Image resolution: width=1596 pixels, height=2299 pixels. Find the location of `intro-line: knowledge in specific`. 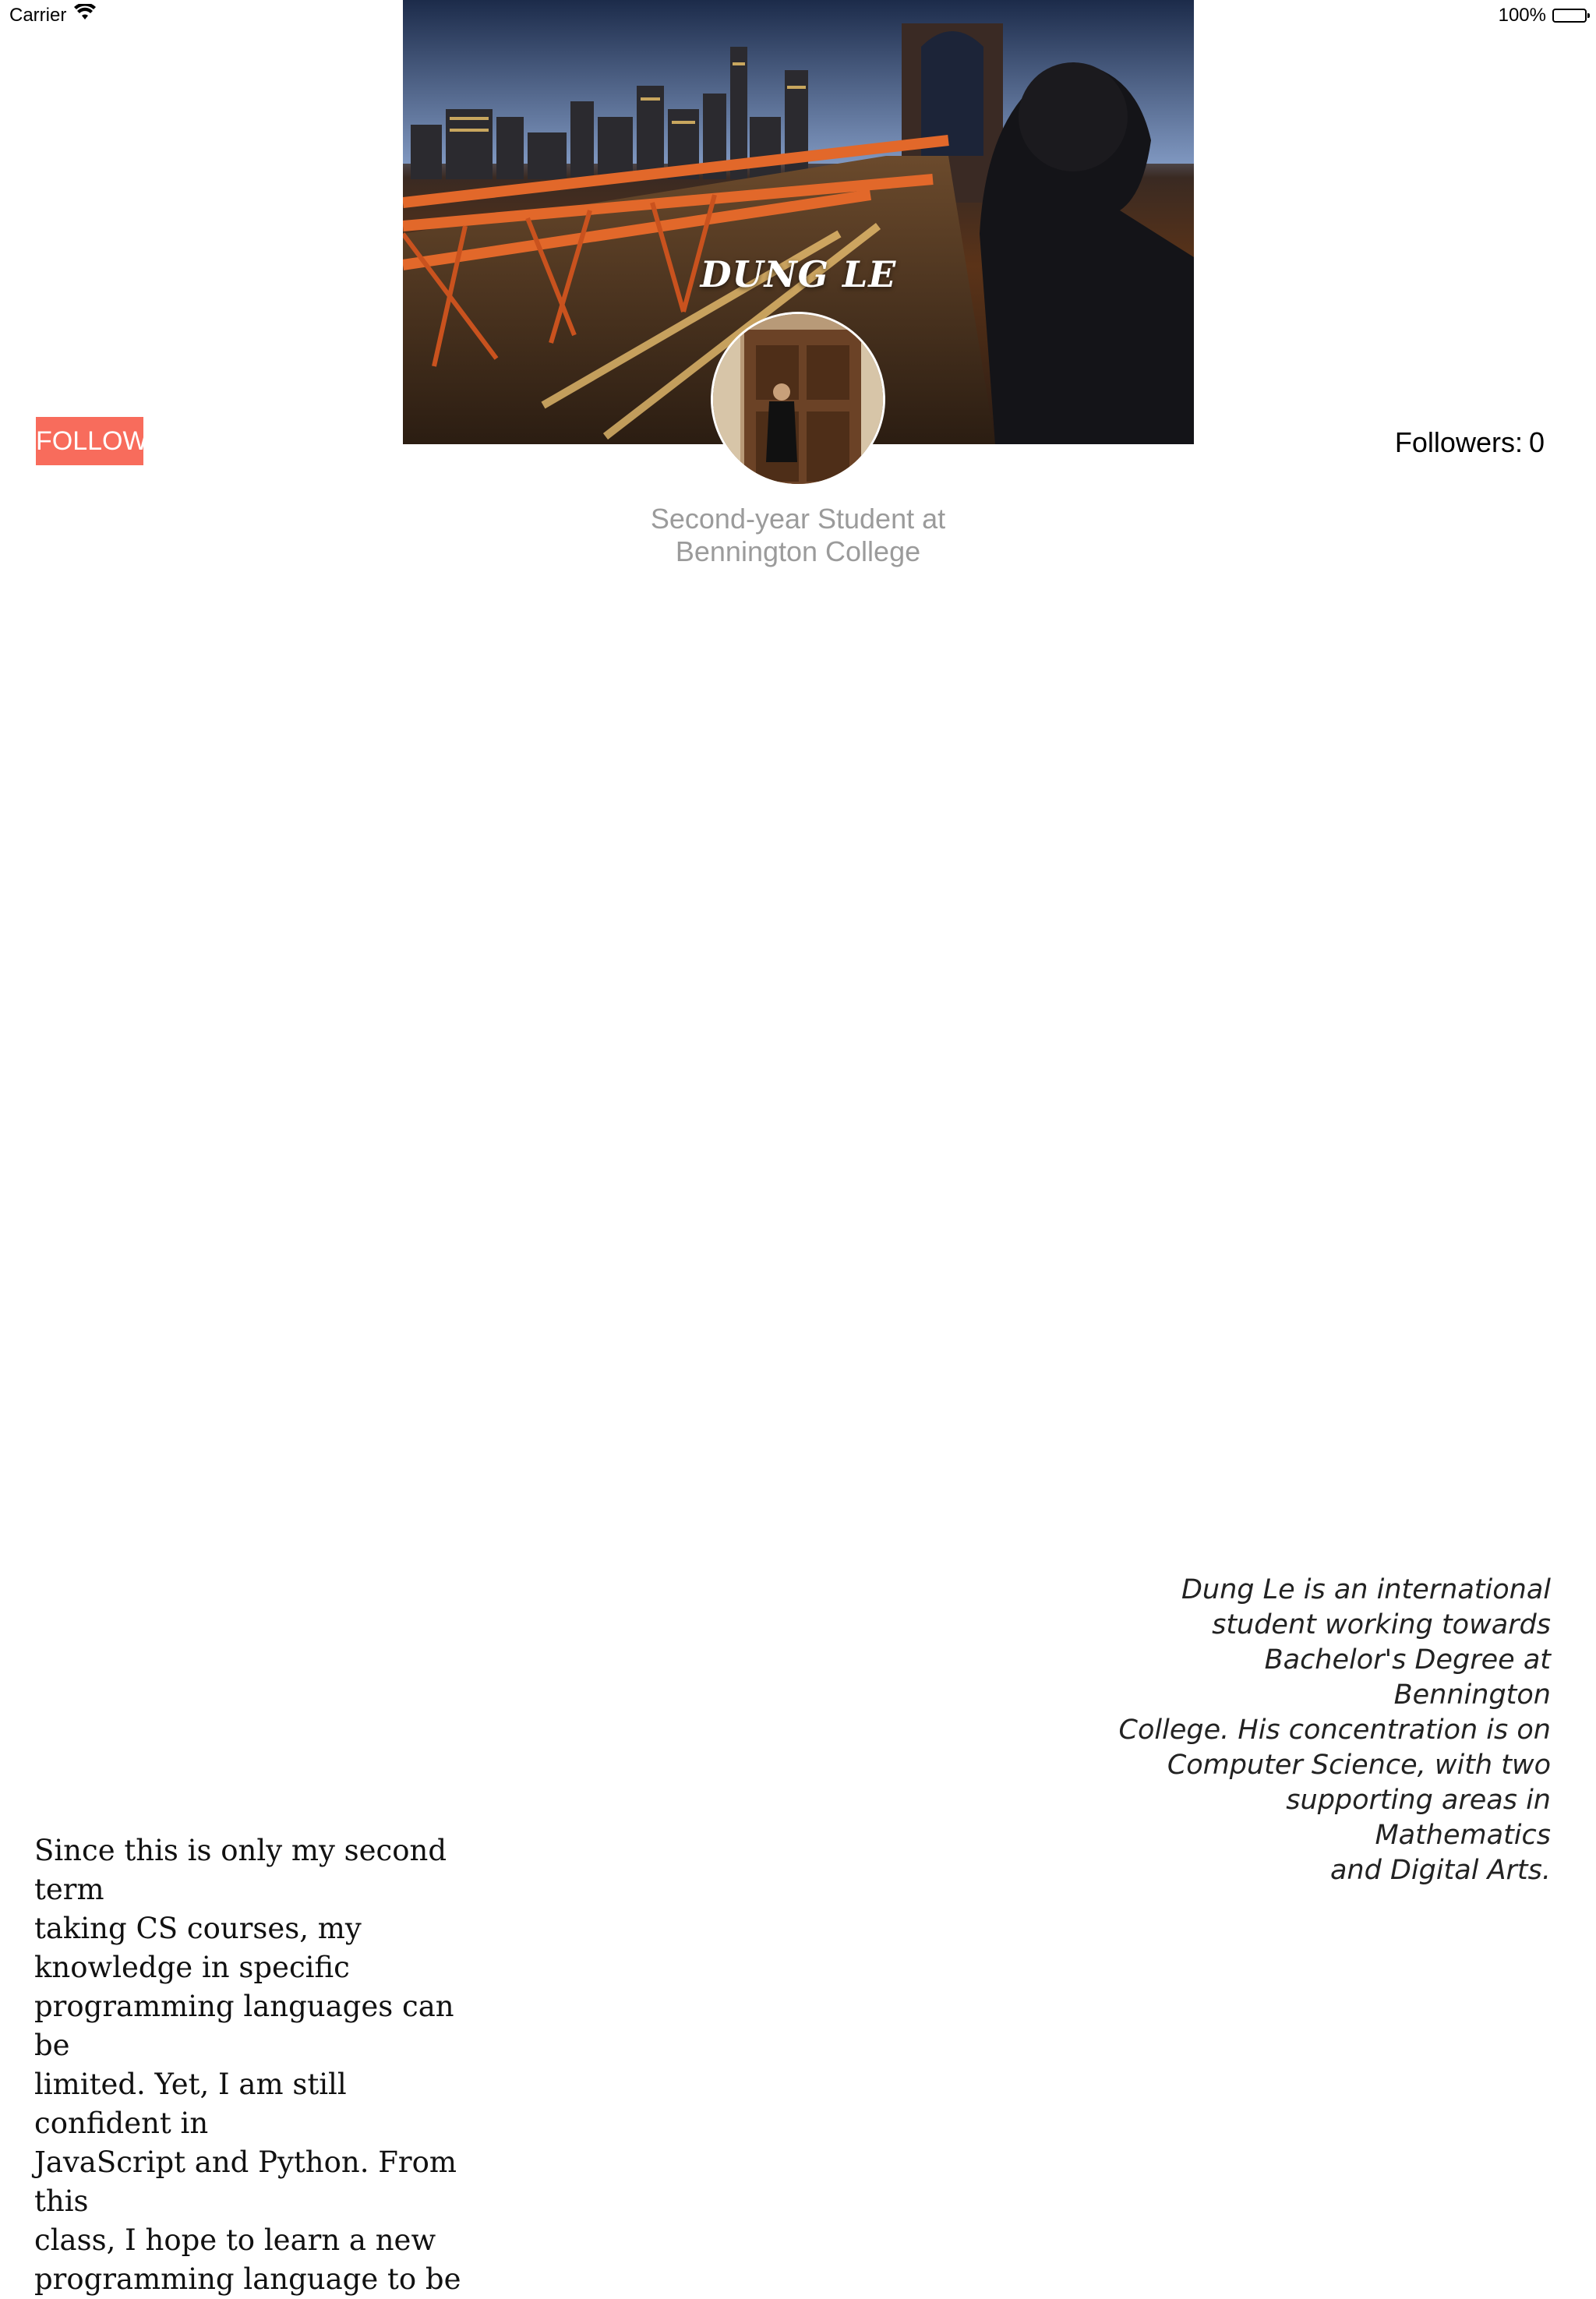

intro-line: knowledge in specific is located at coordinates (192, 1967).